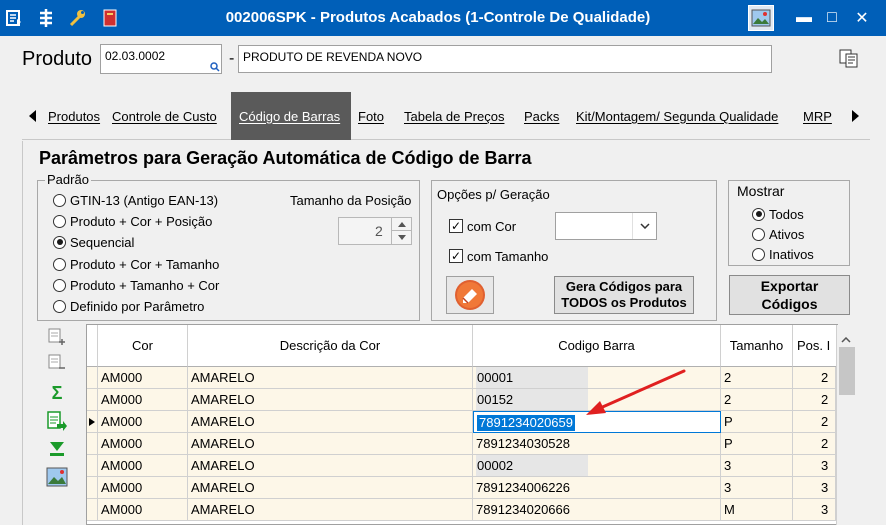  Describe the element at coordinates (401, 224) in the screenshot. I see `spin-up-icon` at that location.